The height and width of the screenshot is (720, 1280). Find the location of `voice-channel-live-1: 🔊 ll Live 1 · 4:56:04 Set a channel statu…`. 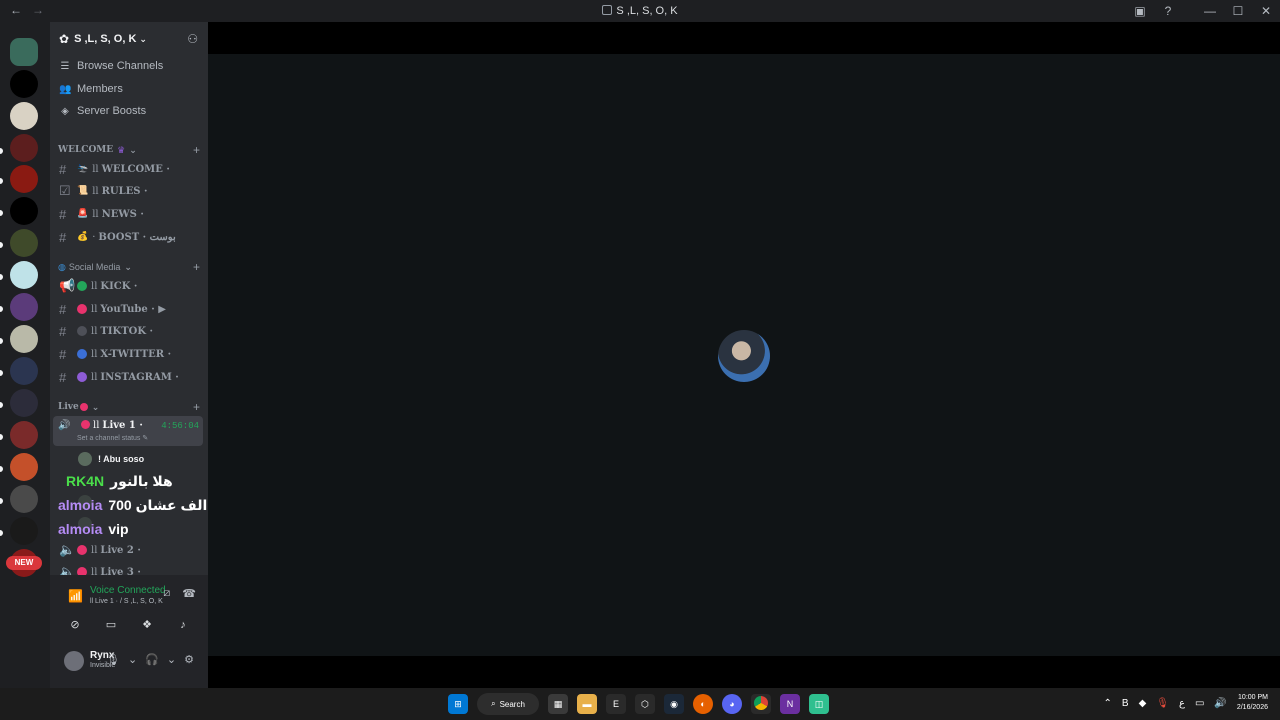

voice-channel-live-1: 🔊 ll Live 1 · 4:56:04 Set a channel statu… is located at coordinates (128, 431).